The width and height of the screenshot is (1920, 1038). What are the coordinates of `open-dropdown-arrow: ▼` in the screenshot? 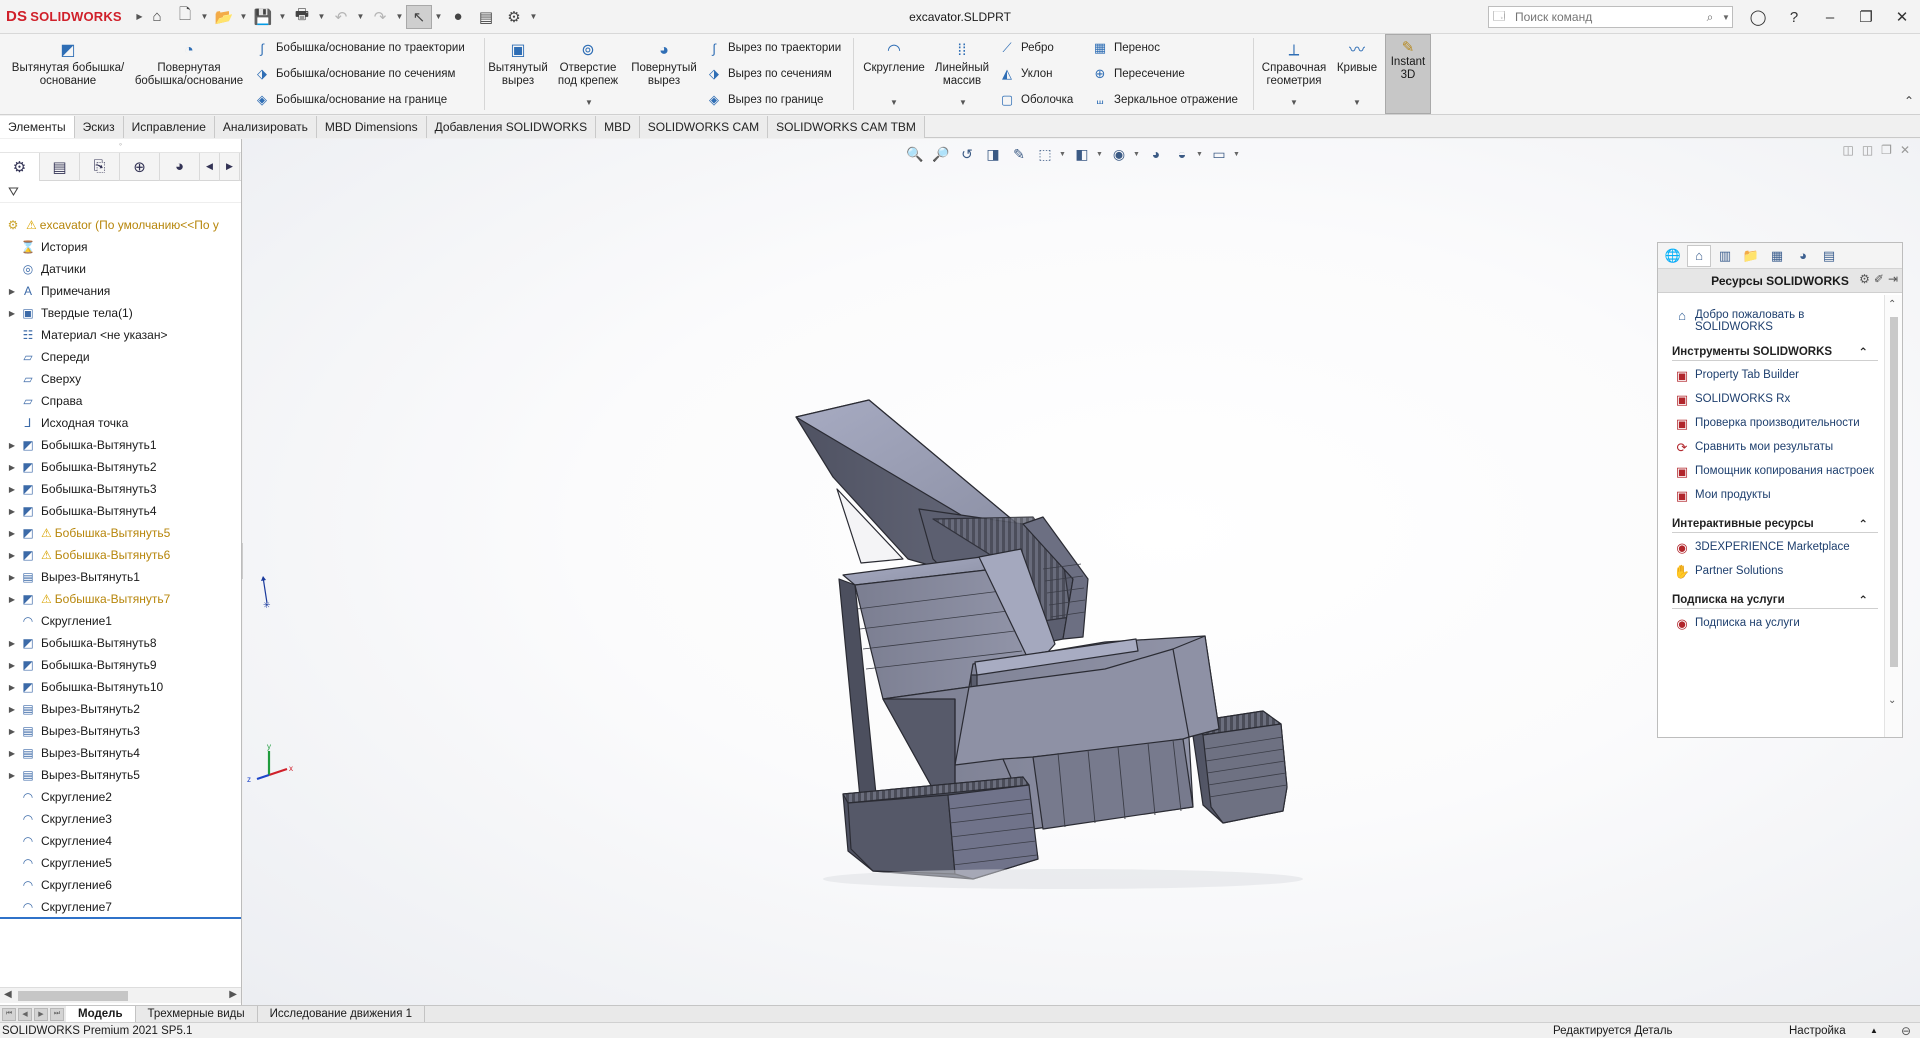 It's located at (243, 17).